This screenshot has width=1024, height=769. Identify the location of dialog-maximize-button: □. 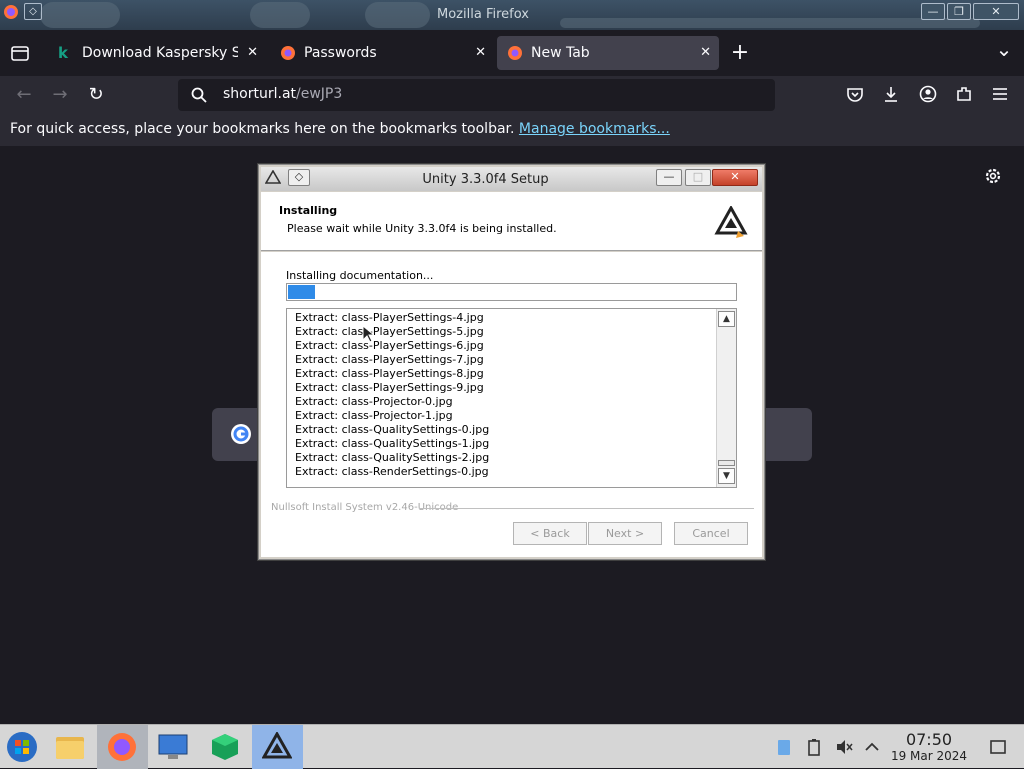
(698, 177).